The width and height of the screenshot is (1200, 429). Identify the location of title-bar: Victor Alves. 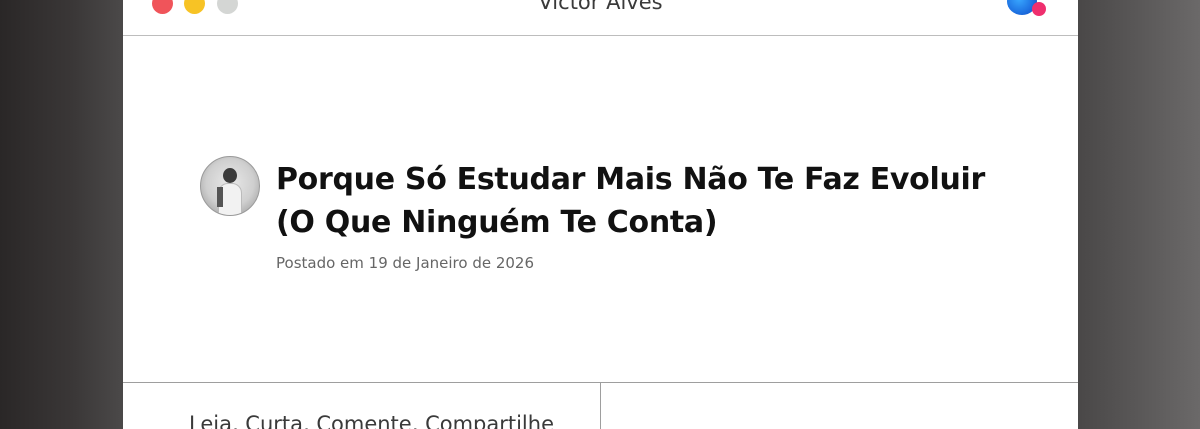
(600, 18).